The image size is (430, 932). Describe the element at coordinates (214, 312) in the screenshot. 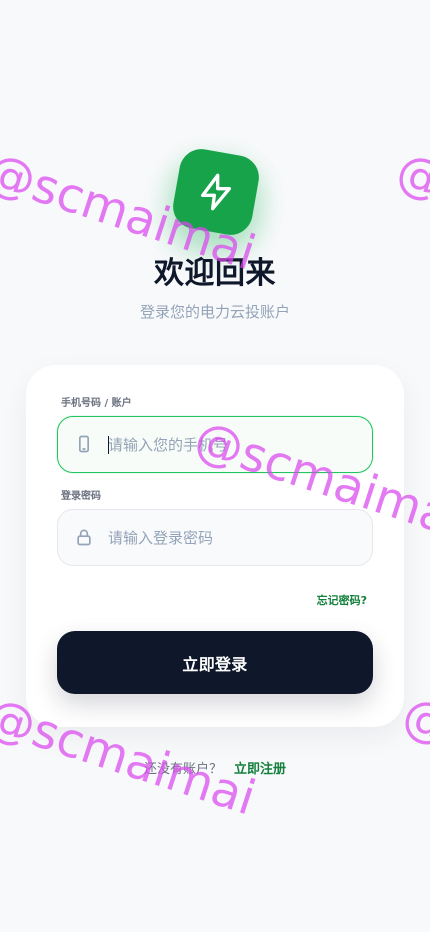

I see `page-subtitle: 登录您的电力云投账户` at that location.